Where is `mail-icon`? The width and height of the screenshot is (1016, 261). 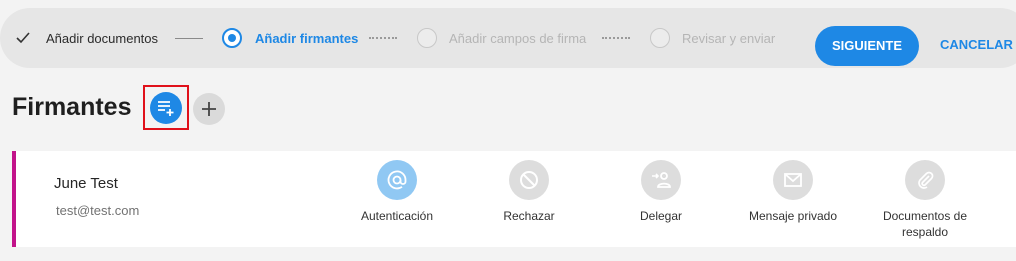 mail-icon is located at coordinates (793, 180).